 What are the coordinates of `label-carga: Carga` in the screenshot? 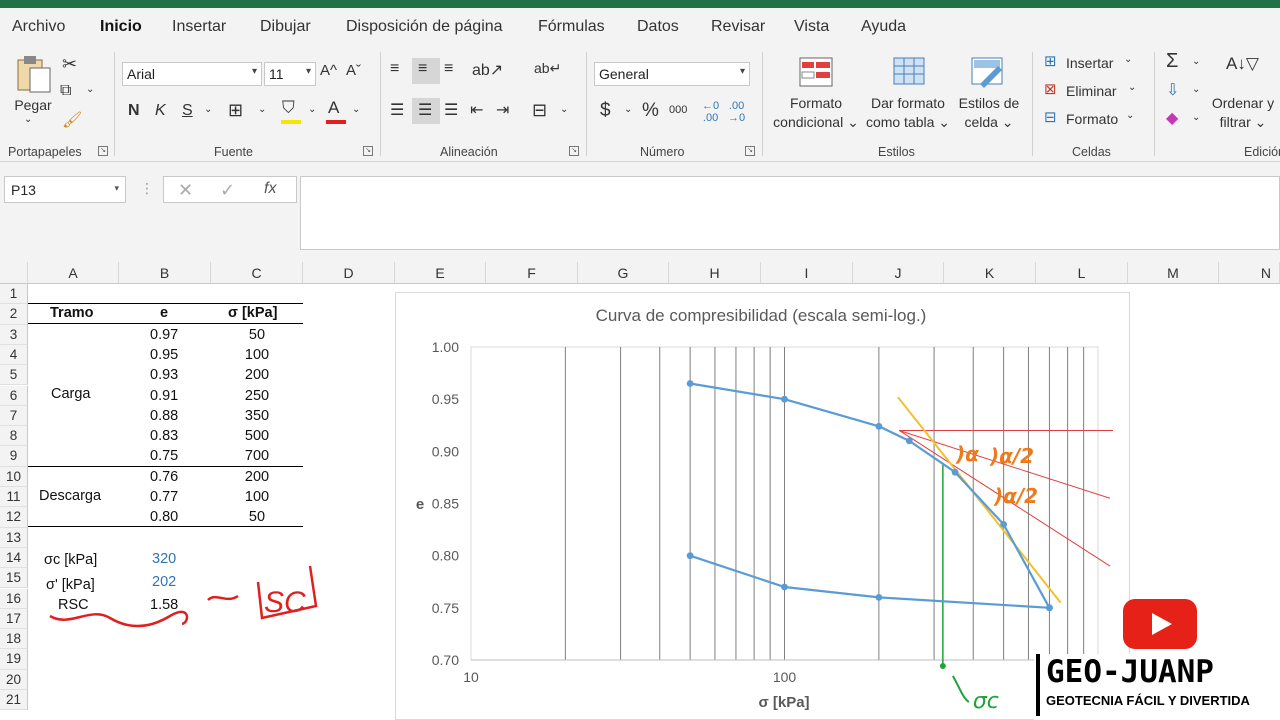 It's located at (71, 394).